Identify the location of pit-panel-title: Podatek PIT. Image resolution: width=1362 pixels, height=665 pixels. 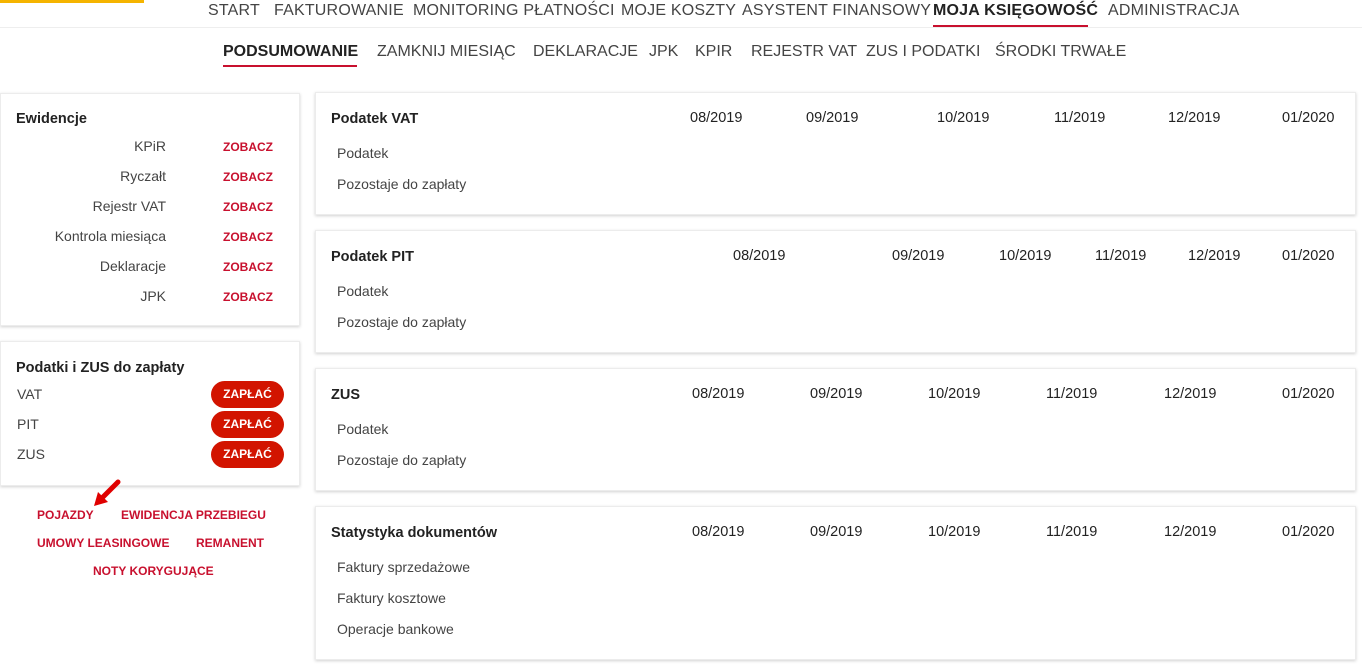
(372, 257).